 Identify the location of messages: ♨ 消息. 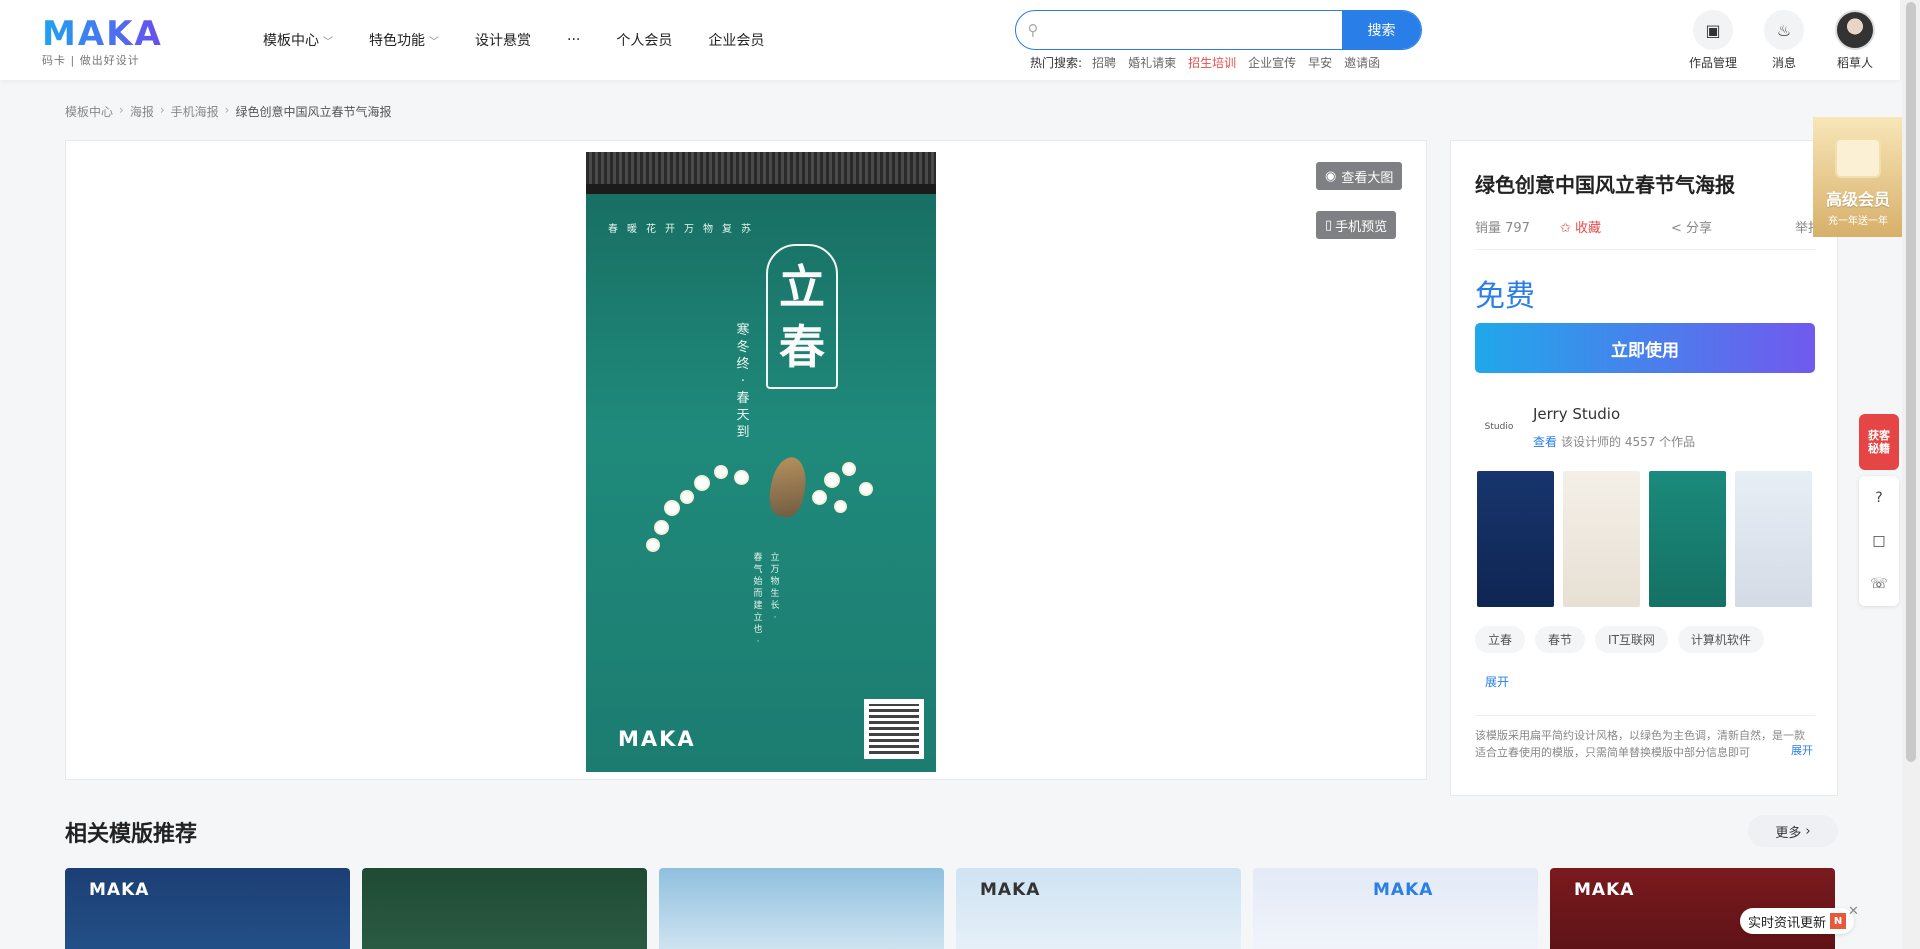
(1784, 40).